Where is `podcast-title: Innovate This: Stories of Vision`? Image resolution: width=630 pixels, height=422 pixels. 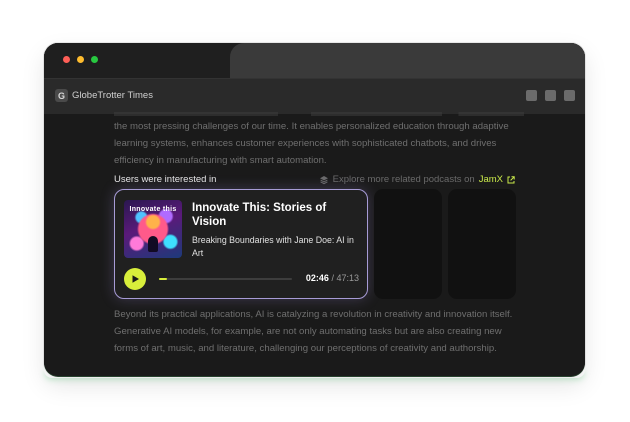 podcast-title: Innovate This: Stories of Vision is located at coordinates (259, 215).